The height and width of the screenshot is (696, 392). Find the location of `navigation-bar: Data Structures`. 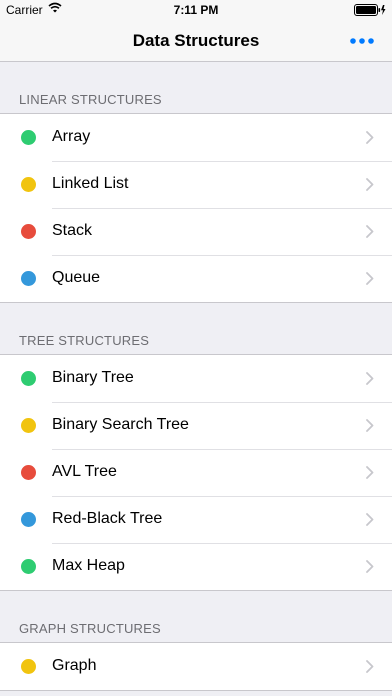

navigation-bar: Data Structures is located at coordinates (196, 41).